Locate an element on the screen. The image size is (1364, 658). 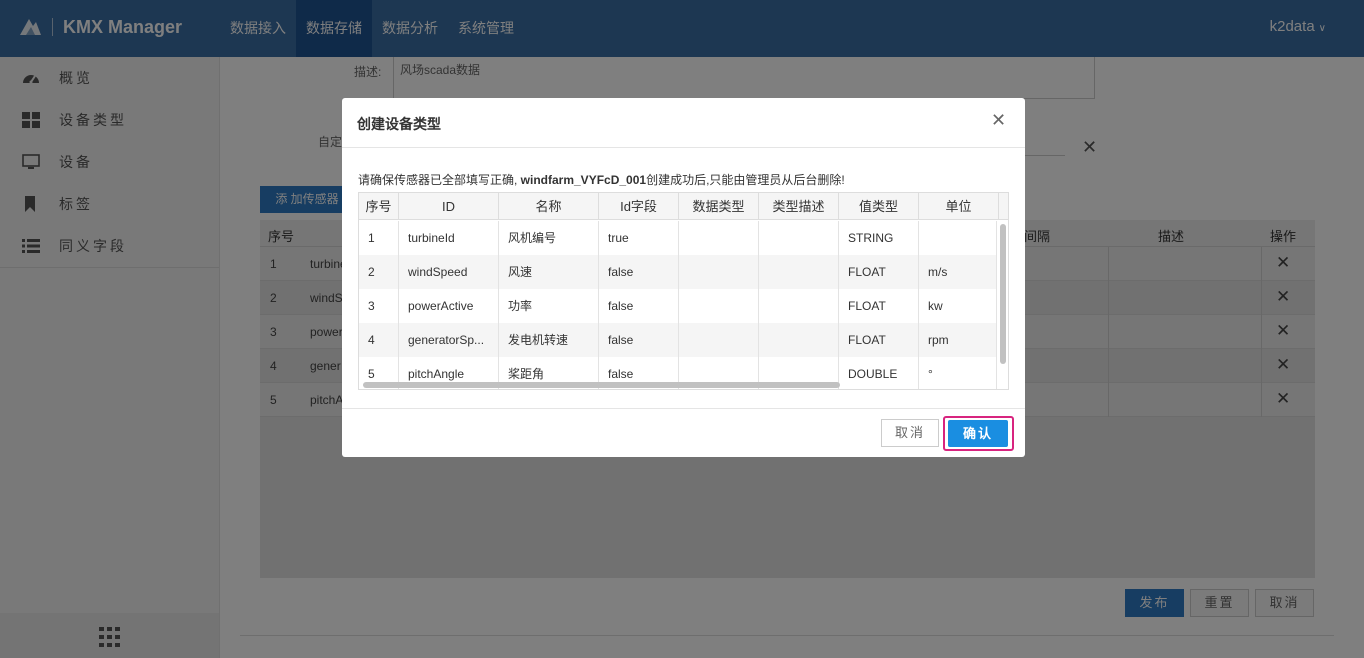
cell-name: 发电机转速 is located at coordinates (549, 340).